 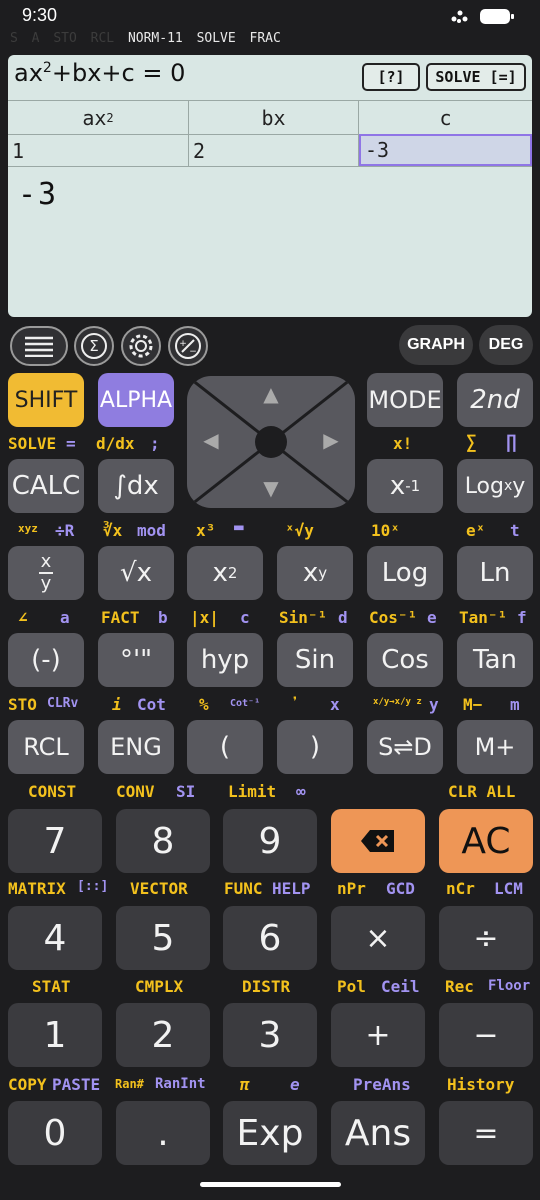 What do you see at coordinates (486, 1133) in the screenshot?
I see `equals-key: =` at bounding box center [486, 1133].